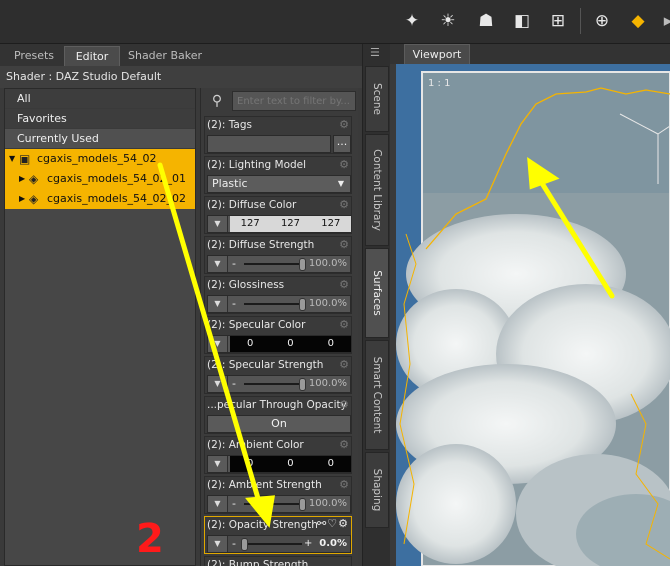 This screenshot has height=566, width=670. What do you see at coordinates (543, 173) in the screenshot?
I see `annotation-arrow-head-up` at bounding box center [543, 173].